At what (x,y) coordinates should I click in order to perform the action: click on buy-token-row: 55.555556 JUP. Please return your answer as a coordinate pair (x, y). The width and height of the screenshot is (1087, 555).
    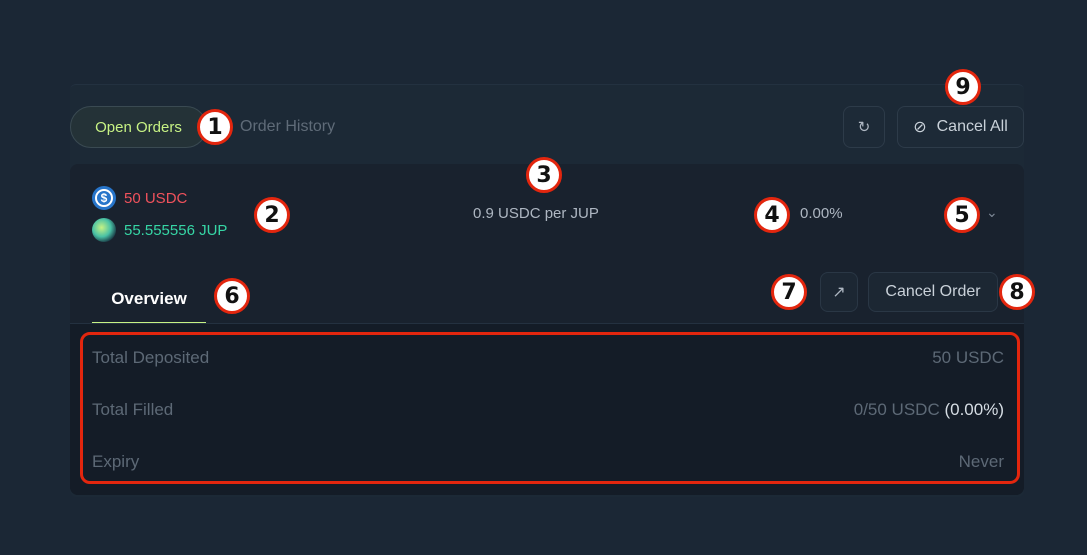
    Looking at the image, I should click on (159, 230).